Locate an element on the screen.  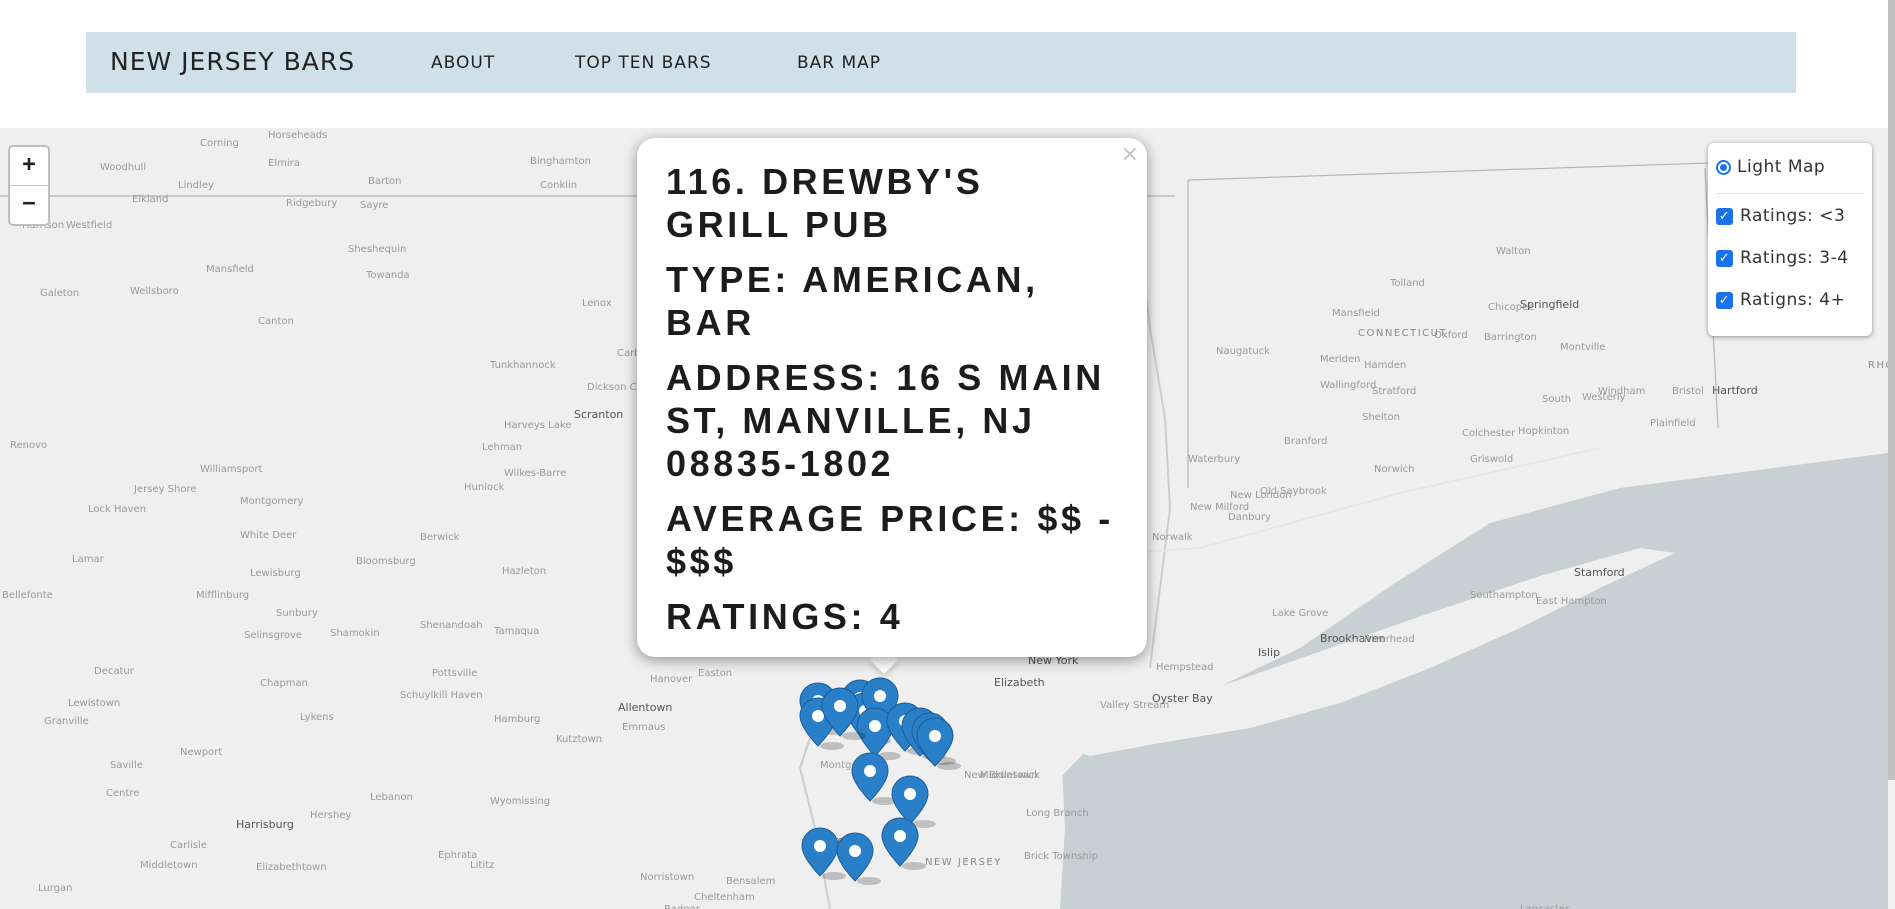
place-label: Barrington is located at coordinates (1510, 337).